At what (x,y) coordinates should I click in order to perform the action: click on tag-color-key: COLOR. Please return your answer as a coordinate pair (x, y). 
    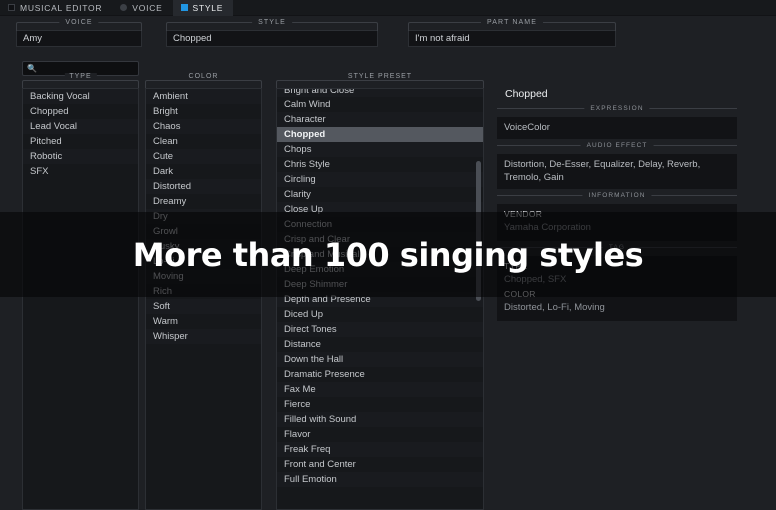
    Looking at the image, I should click on (520, 294).